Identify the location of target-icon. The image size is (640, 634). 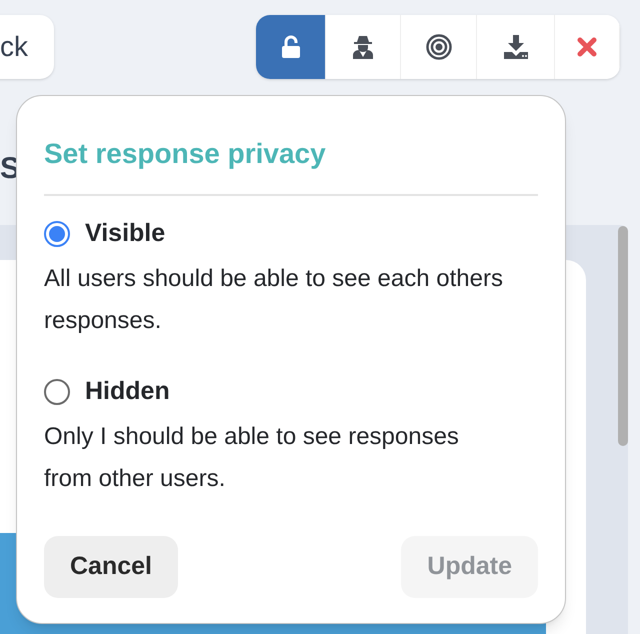
(439, 47).